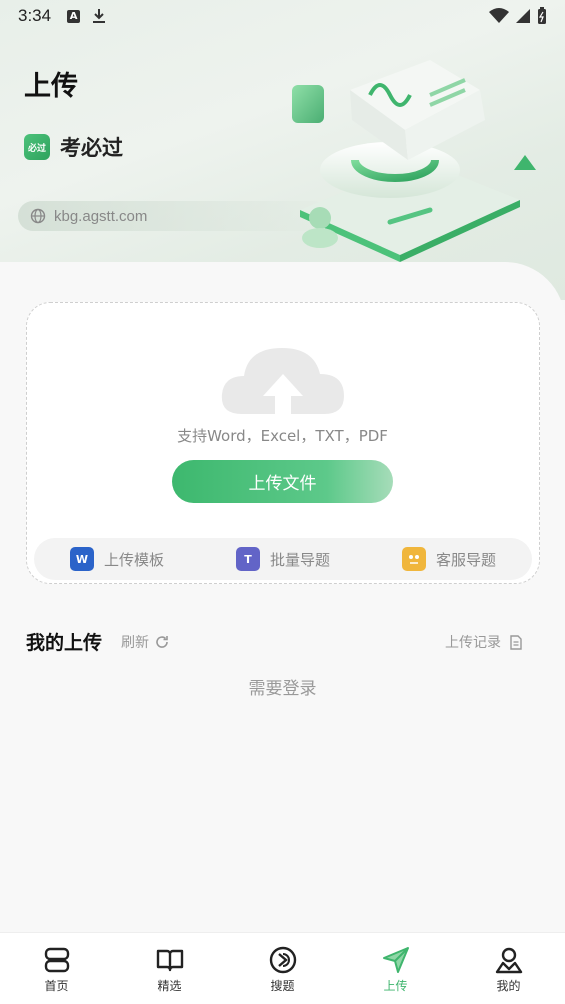  What do you see at coordinates (508, 986) in the screenshot?
I see `nav-label: 我的` at bounding box center [508, 986].